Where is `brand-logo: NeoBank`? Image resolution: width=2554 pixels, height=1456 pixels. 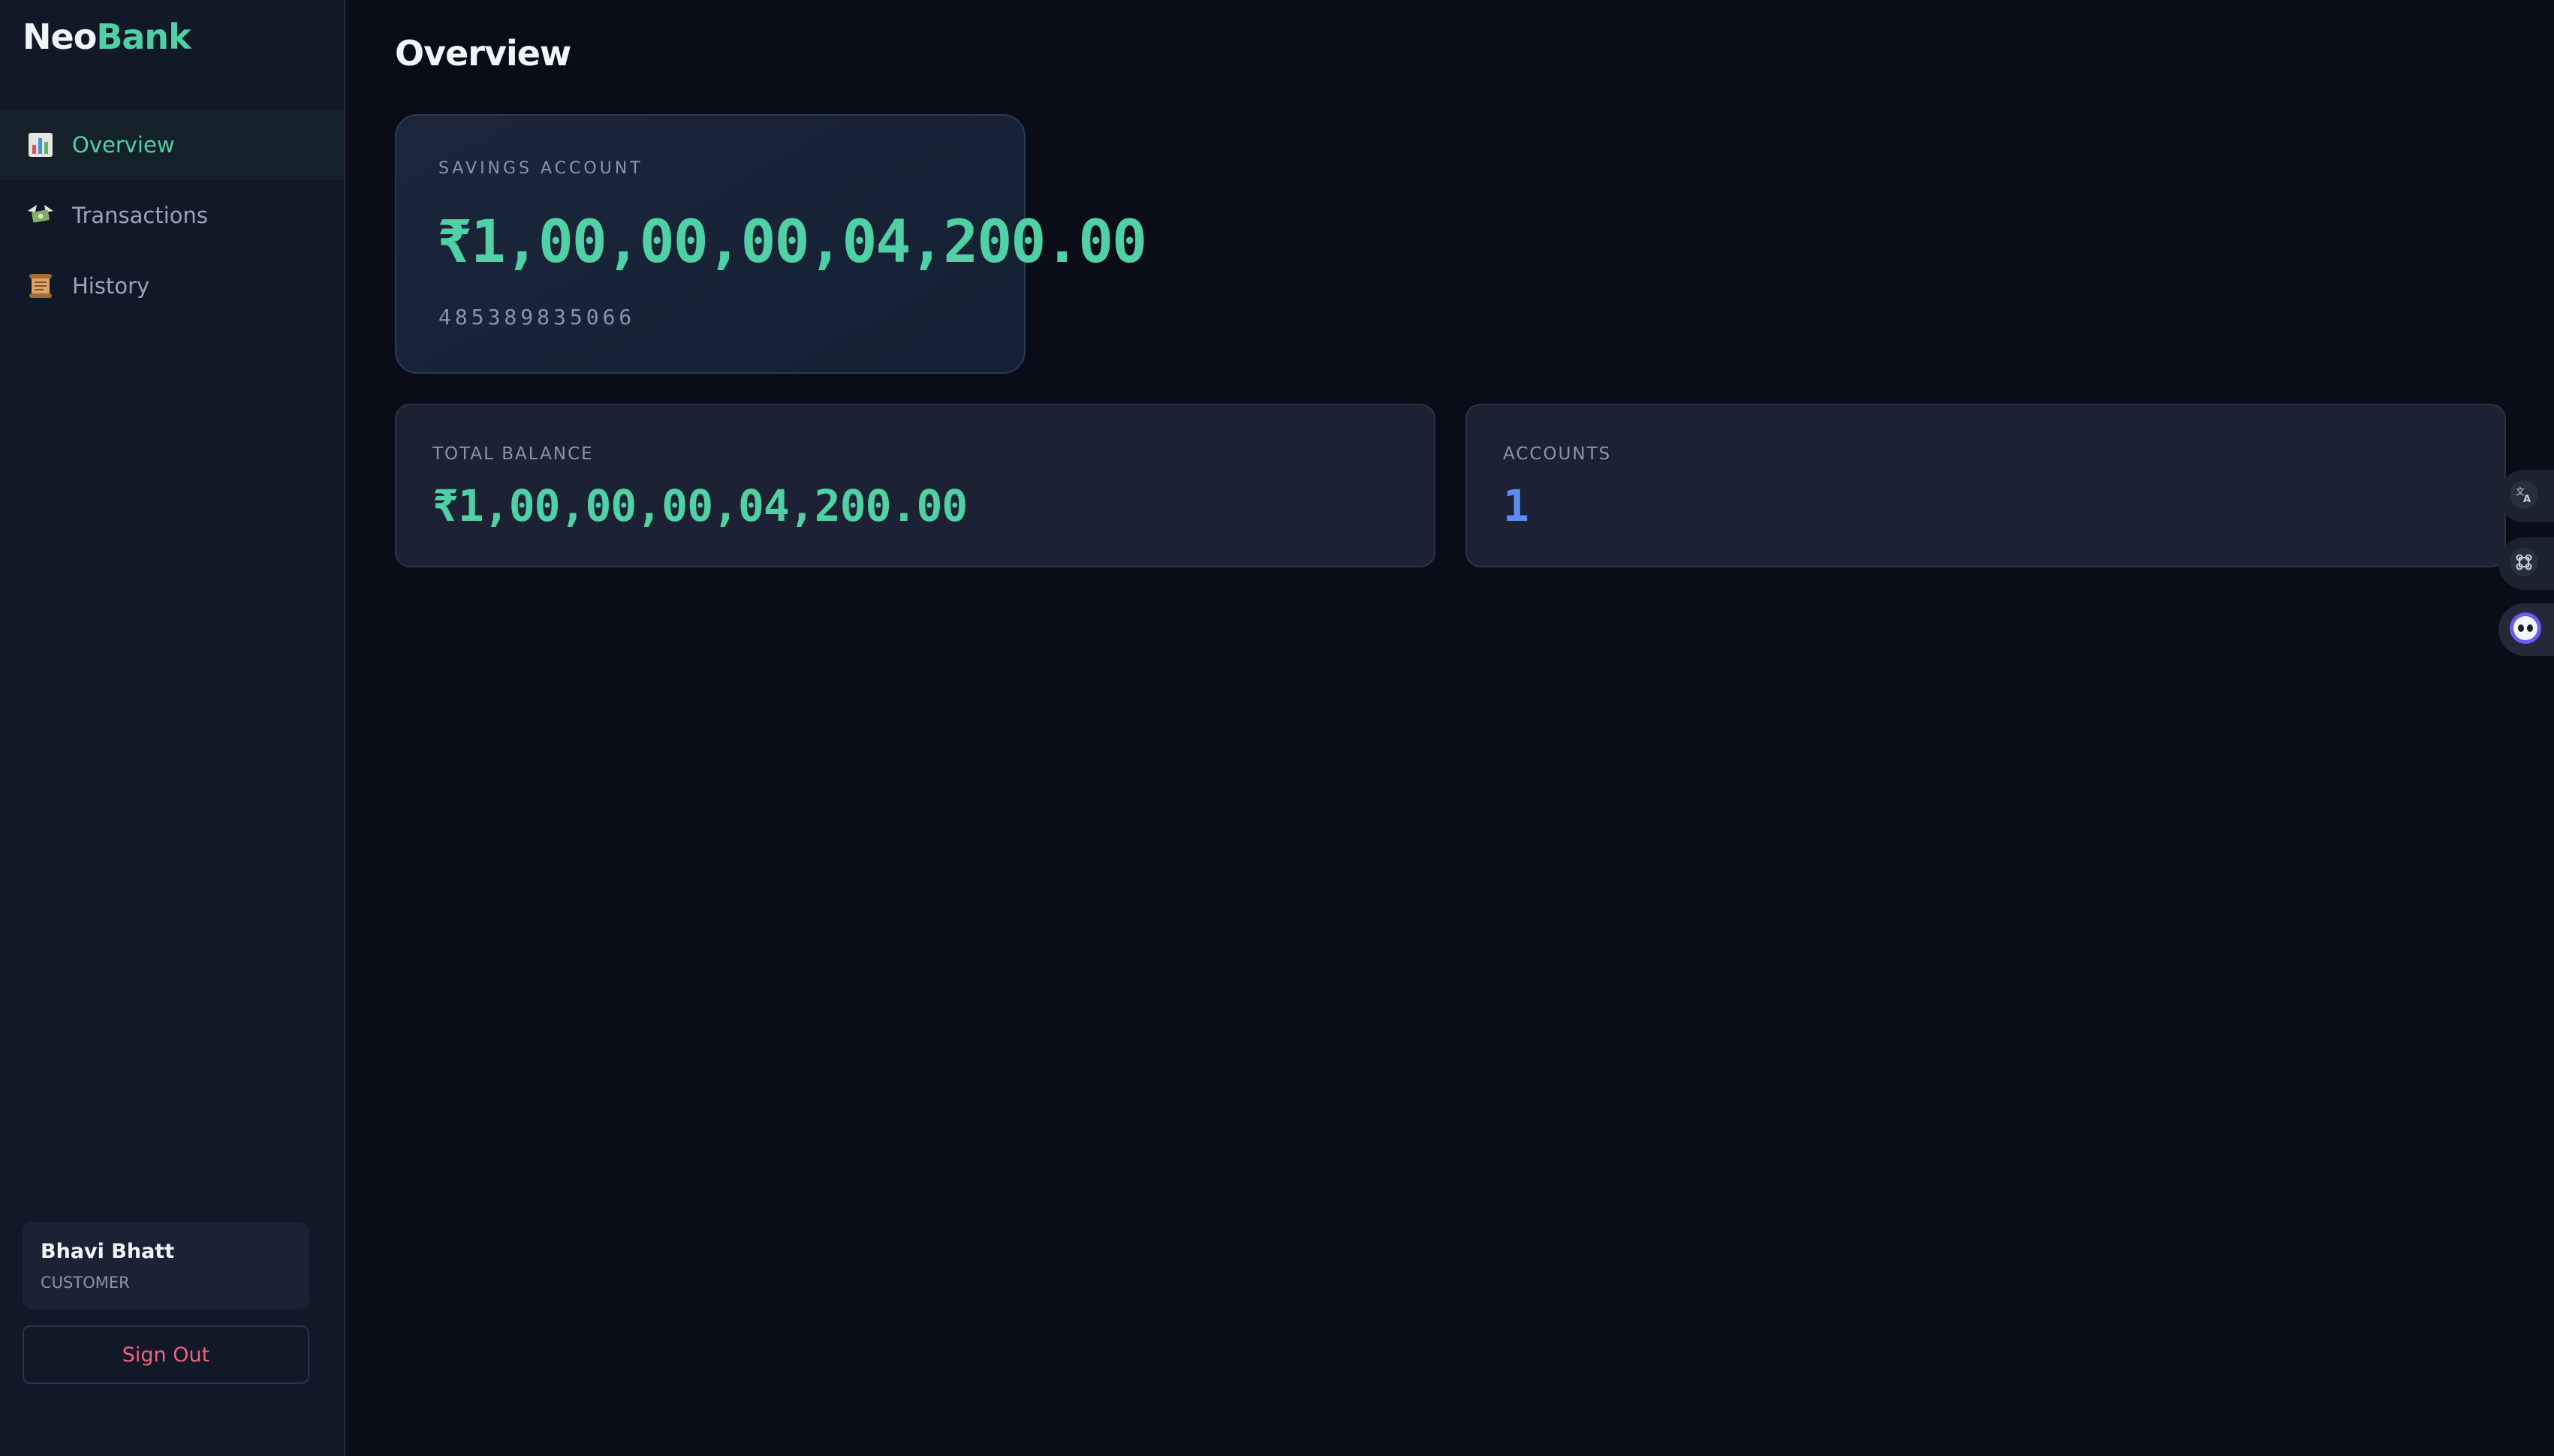 brand-logo: NeoBank is located at coordinates (107, 37).